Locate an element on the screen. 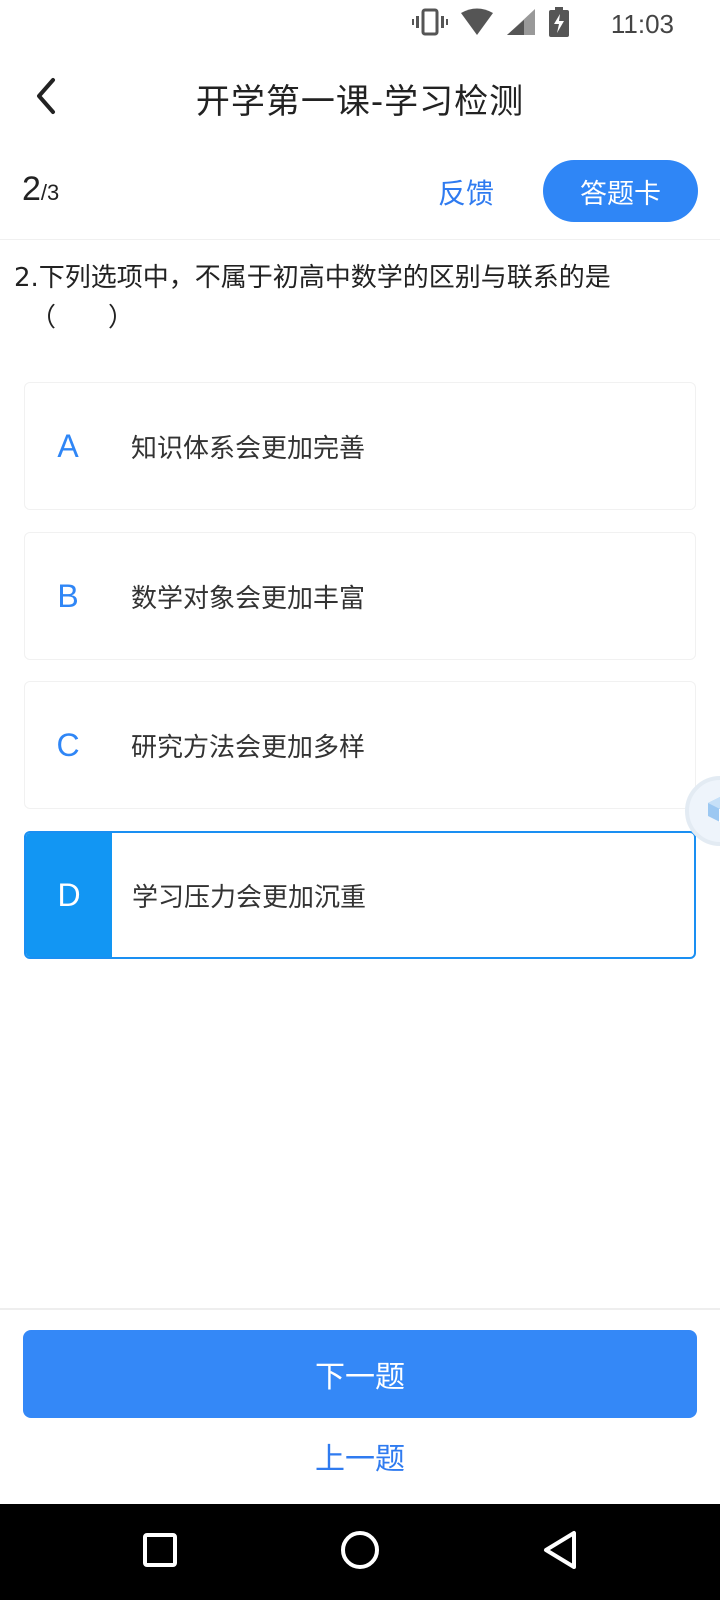  feedback-link: 反馈 is located at coordinates (466, 192).